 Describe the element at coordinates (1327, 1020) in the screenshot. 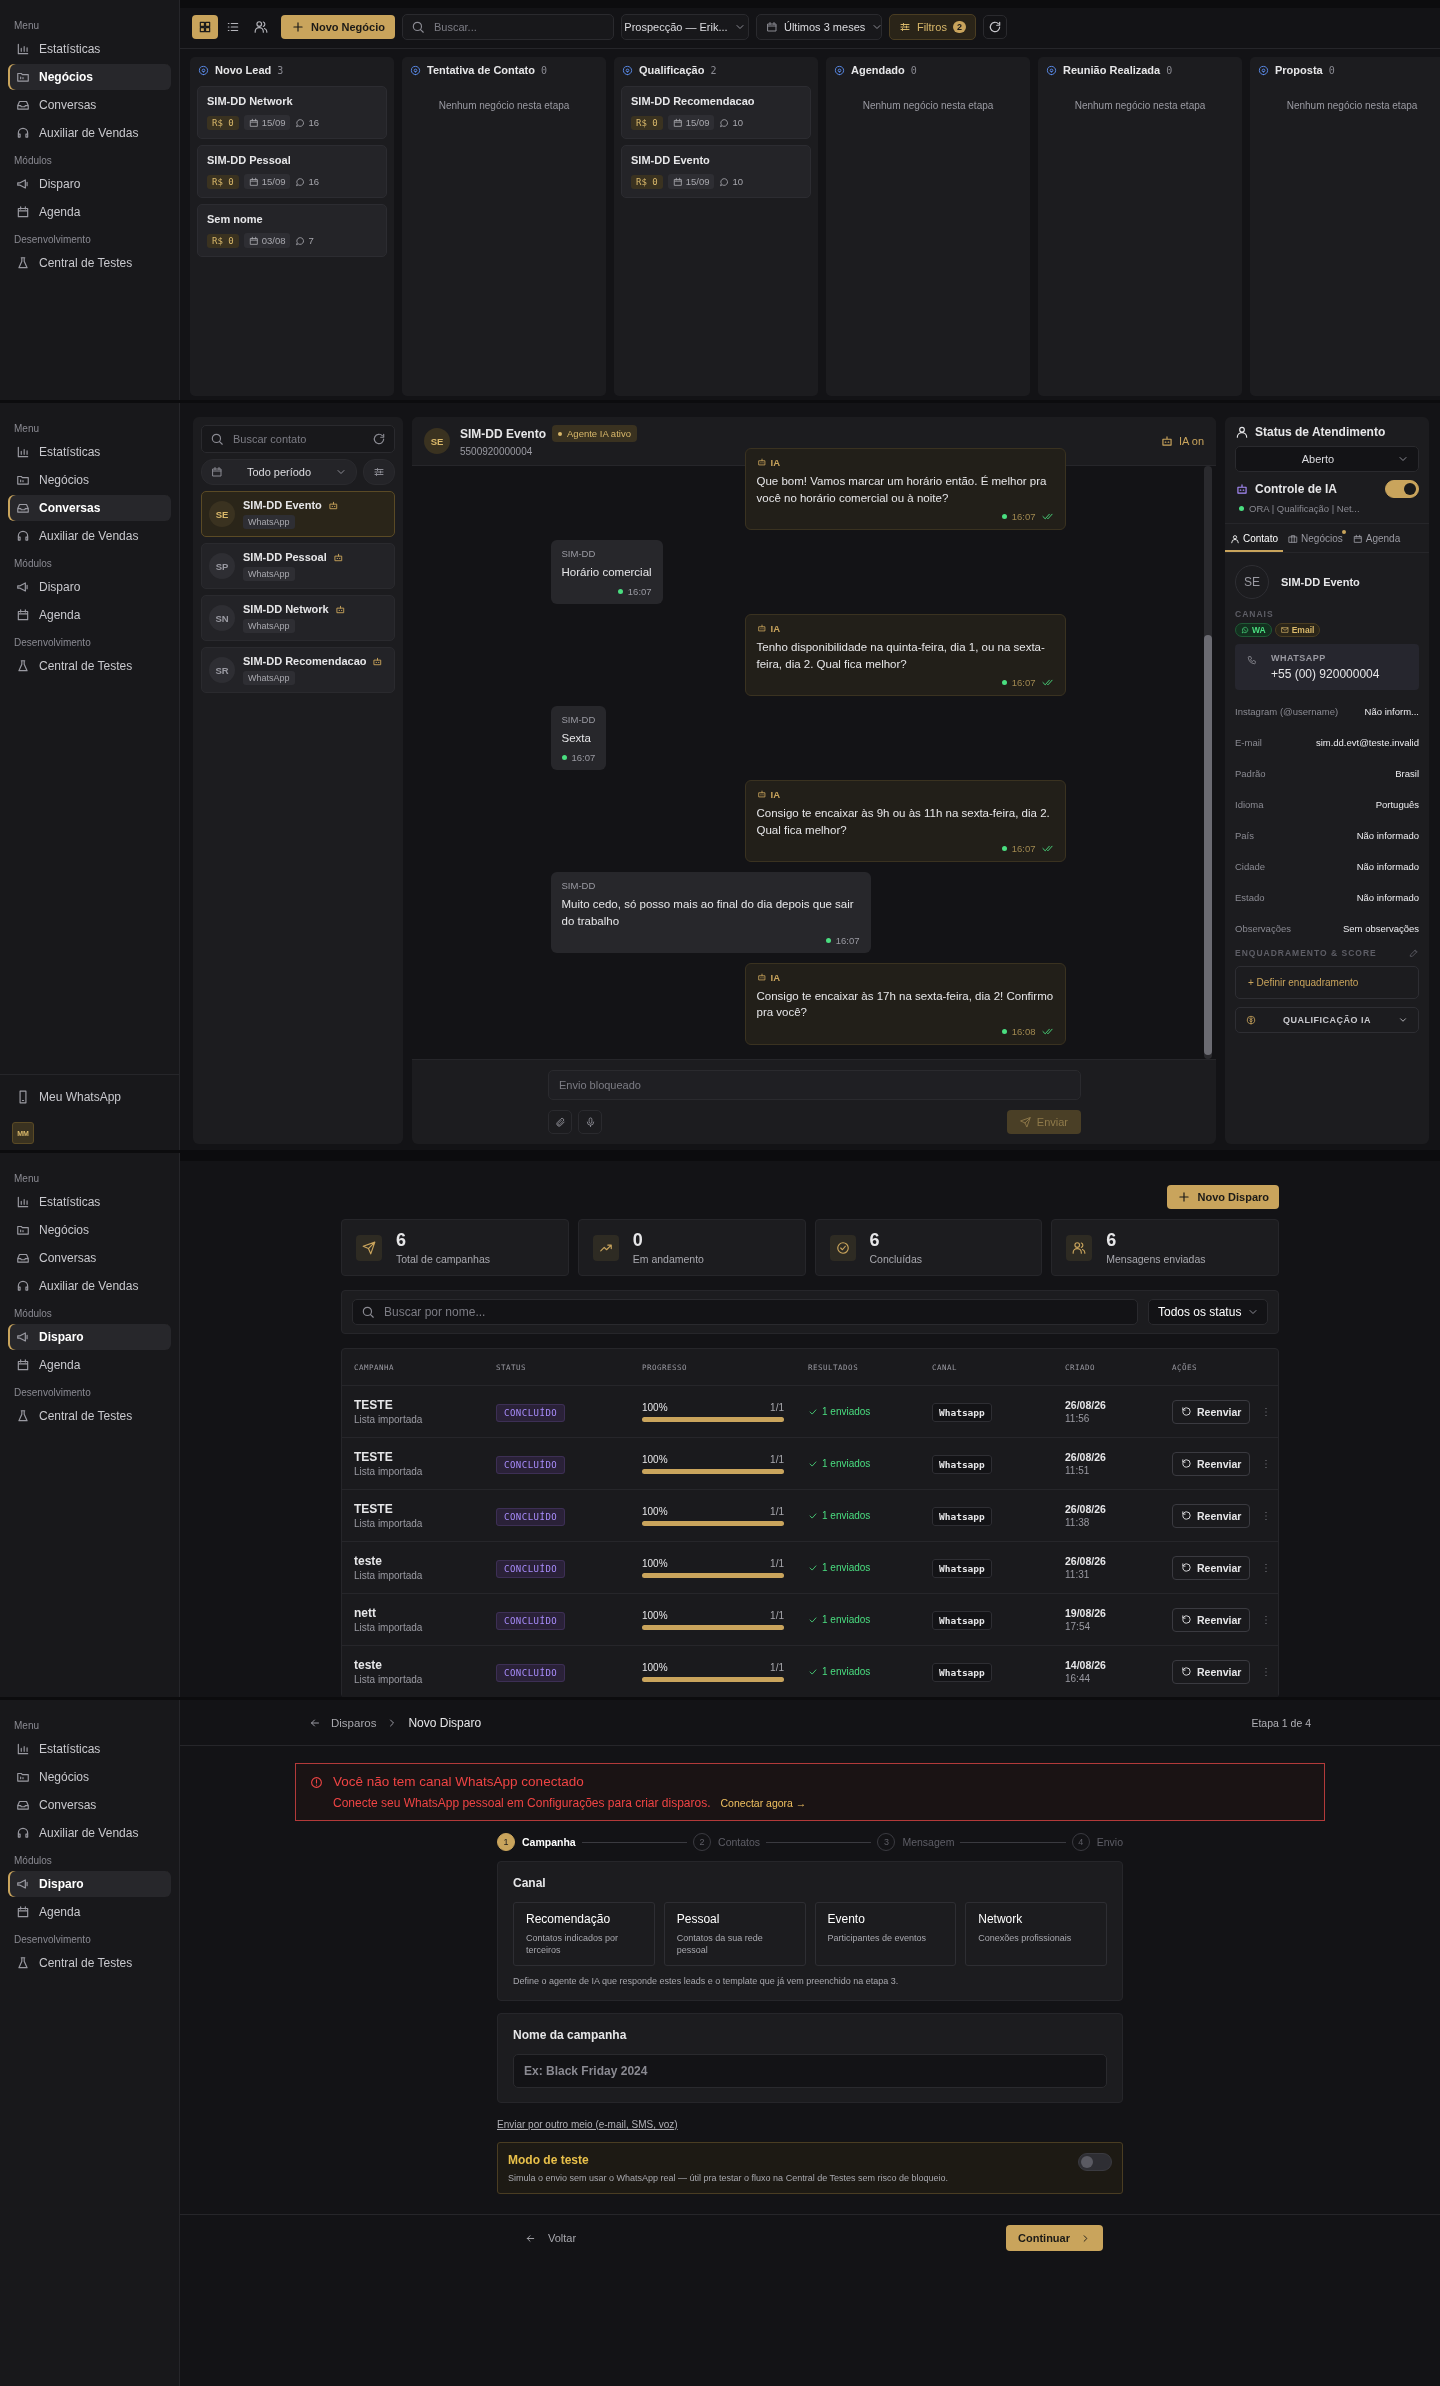

I see `qualification-section: QUALIFICAÇÃO IA` at that location.